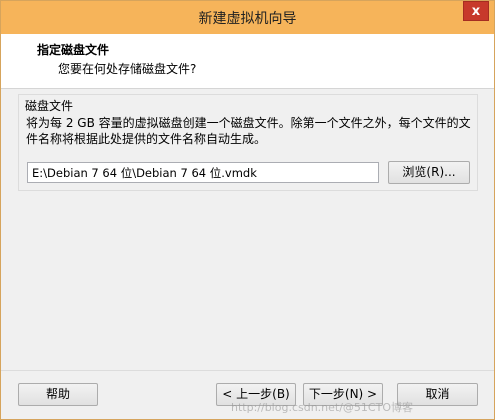 The image size is (495, 420). What do you see at coordinates (247, 61) in the screenshot?
I see `wizard-header: 指定磁盘文件 您要在何处存储磁盘文件?` at bounding box center [247, 61].